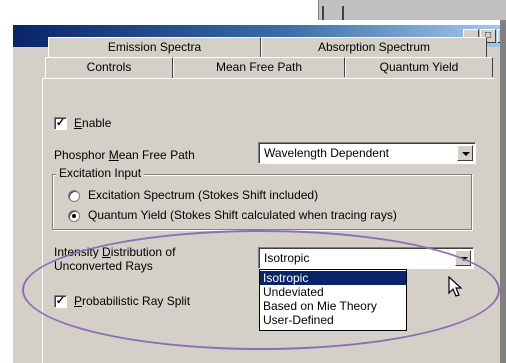 The width and height of the screenshot is (506, 363). I want to click on tab-quantum-yield: Quantum Yield, so click(419, 67).